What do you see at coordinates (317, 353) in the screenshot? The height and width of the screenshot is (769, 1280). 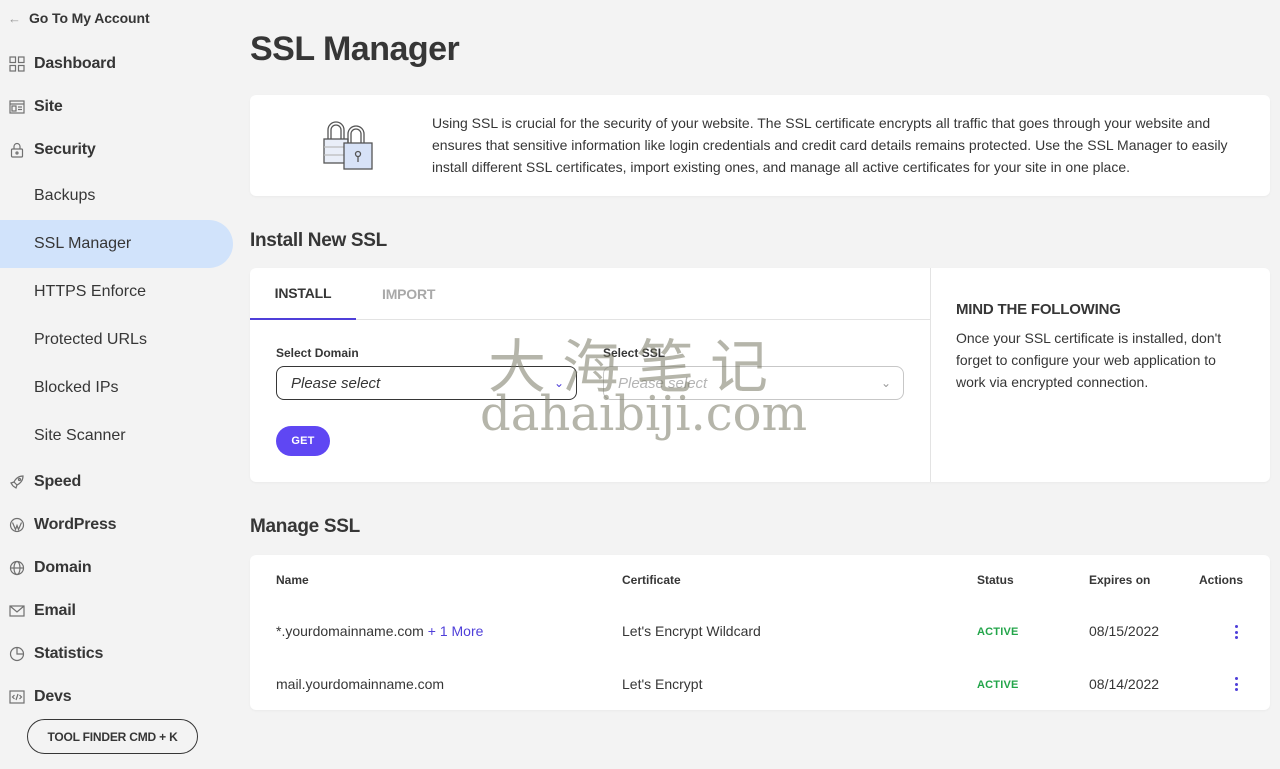 I see `select-domain-label: Select Domain` at bounding box center [317, 353].